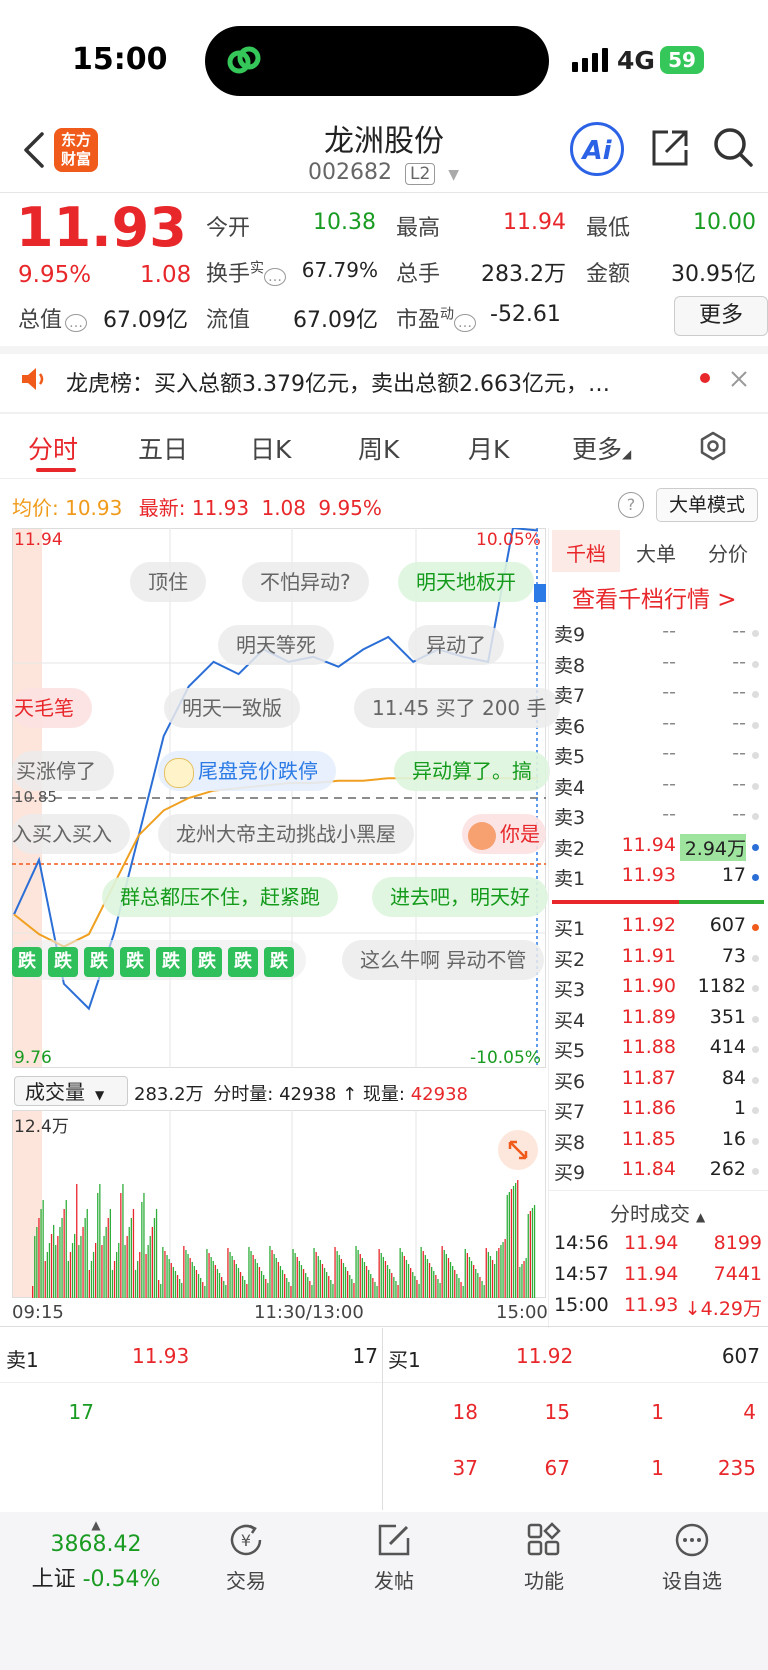 The width and height of the screenshot is (768, 1670). What do you see at coordinates (657, 1468) in the screenshot?
I see `buy-order: 1` at bounding box center [657, 1468].